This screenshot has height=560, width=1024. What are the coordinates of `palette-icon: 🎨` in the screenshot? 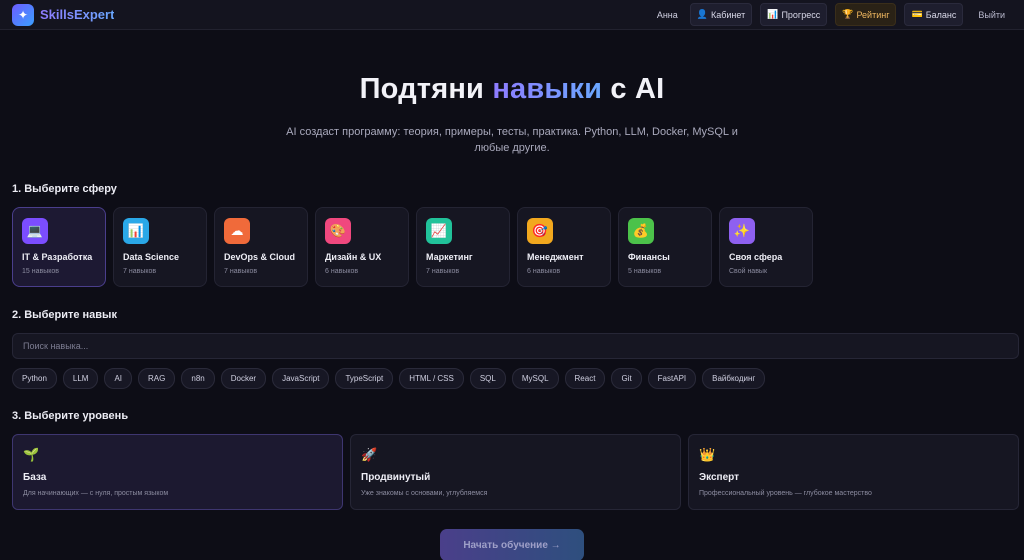 It's located at (338, 231).